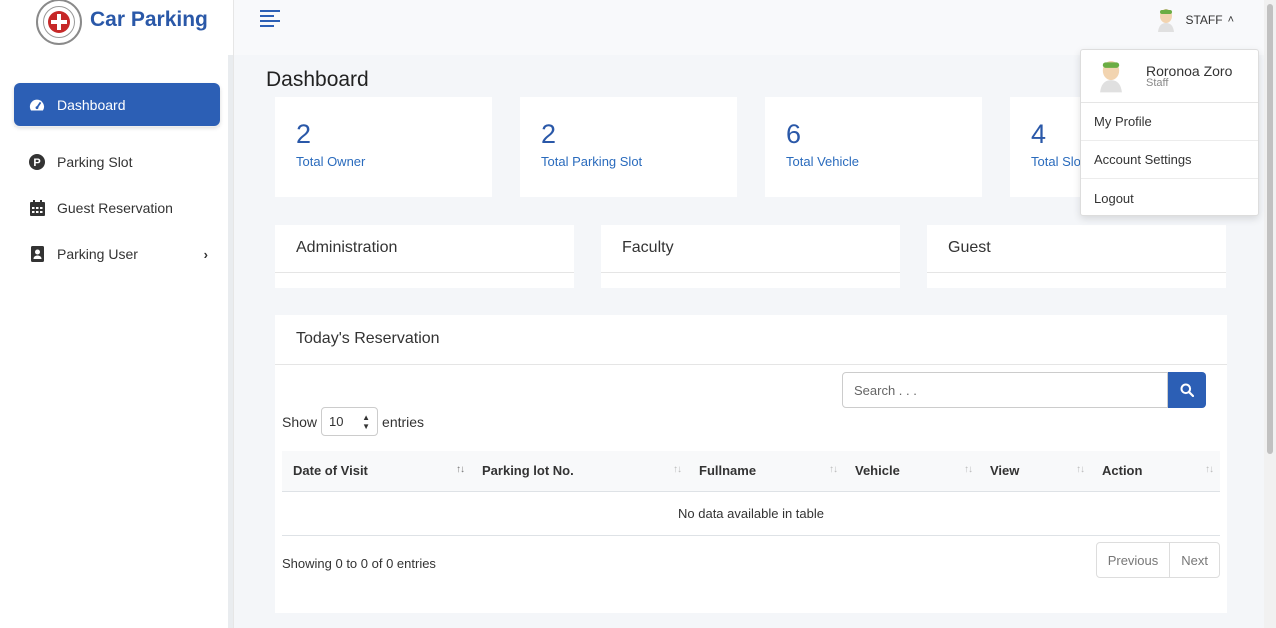 Image resolution: width=1276 pixels, height=628 pixels. Describe the element at coordinates (317, 79) in the screenshot. I see `page-title: Dashboard` at that location.